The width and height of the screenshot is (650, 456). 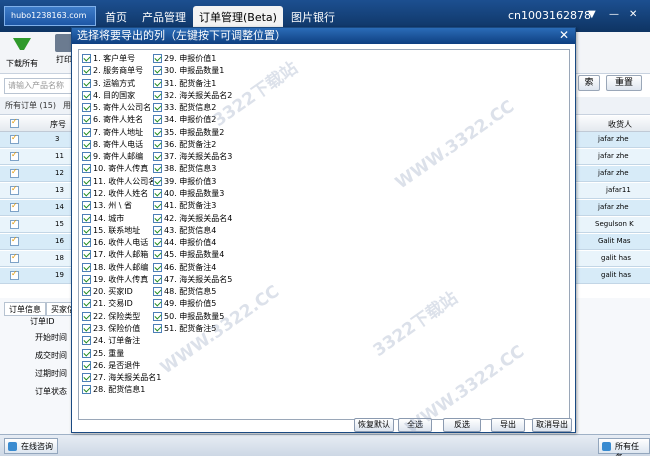 What do you see at coordinates (374, 425) in the screenshot?
I see `restore-default-button: 恢复默认` at bounding box center [374, 425].